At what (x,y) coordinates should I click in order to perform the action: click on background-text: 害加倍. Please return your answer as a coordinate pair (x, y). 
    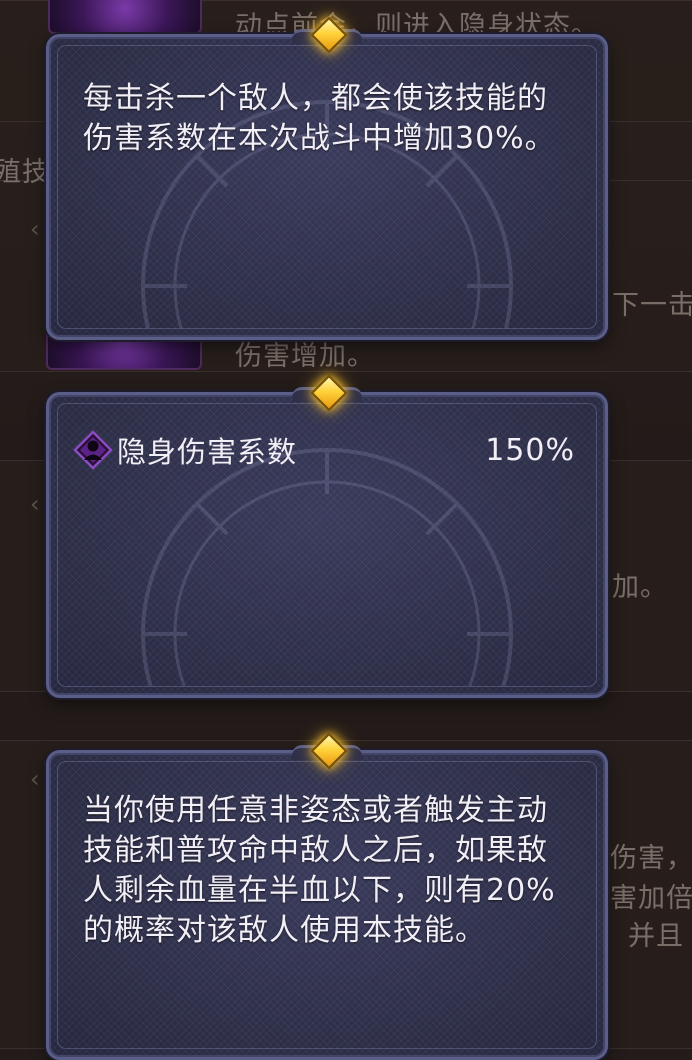
    Looking at the image, I should click on (651, 898).